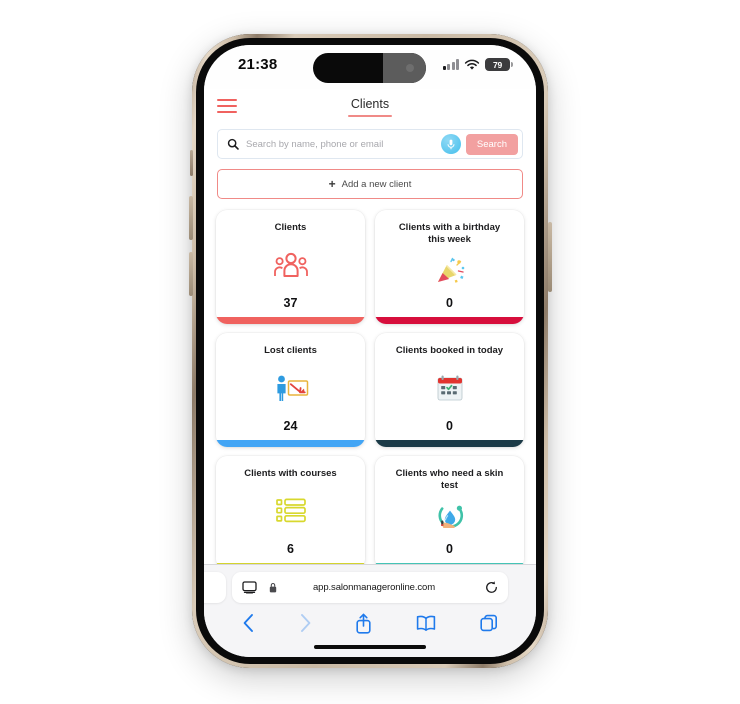 The width and height of the screenshot is (740, 704). I want to click on bookmarks-icon, so click(426, 623).